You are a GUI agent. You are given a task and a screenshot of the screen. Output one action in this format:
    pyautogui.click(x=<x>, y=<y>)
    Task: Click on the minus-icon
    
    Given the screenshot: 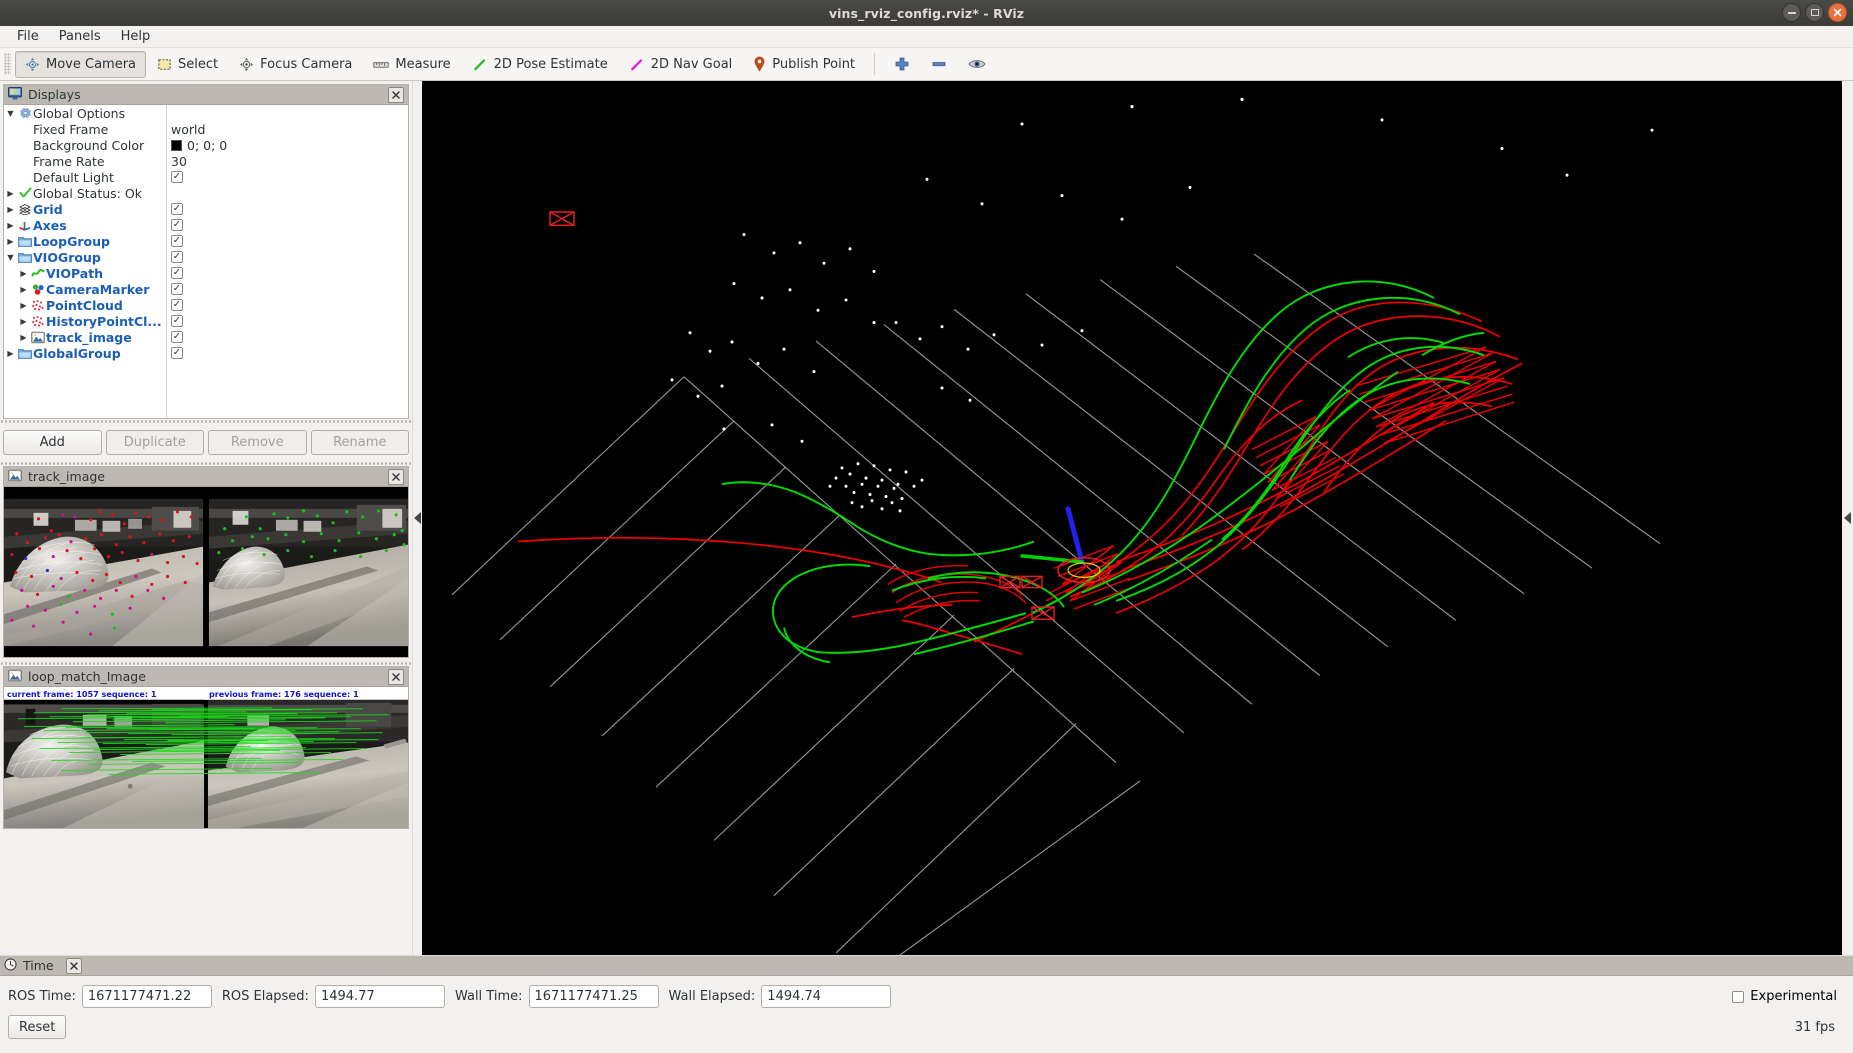 What is the action you would take?
    pyautogui.click(x=939, y=64)
    